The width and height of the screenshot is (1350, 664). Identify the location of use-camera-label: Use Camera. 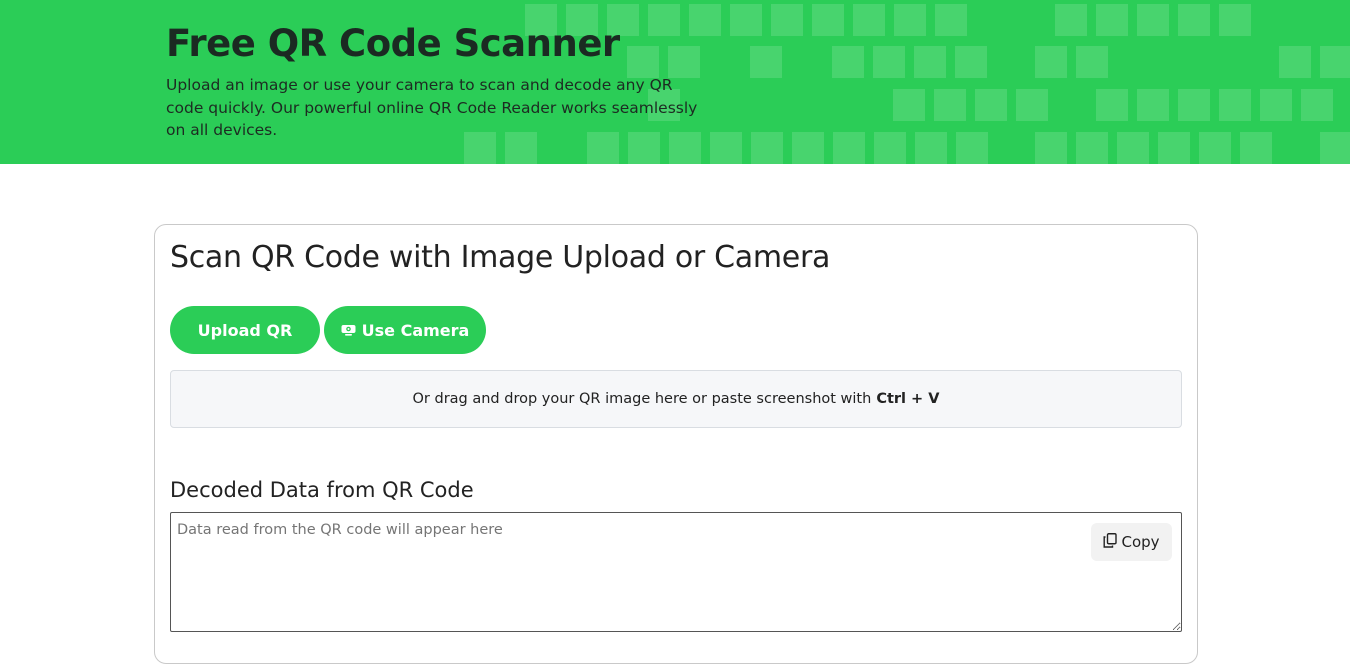
(415, 330).